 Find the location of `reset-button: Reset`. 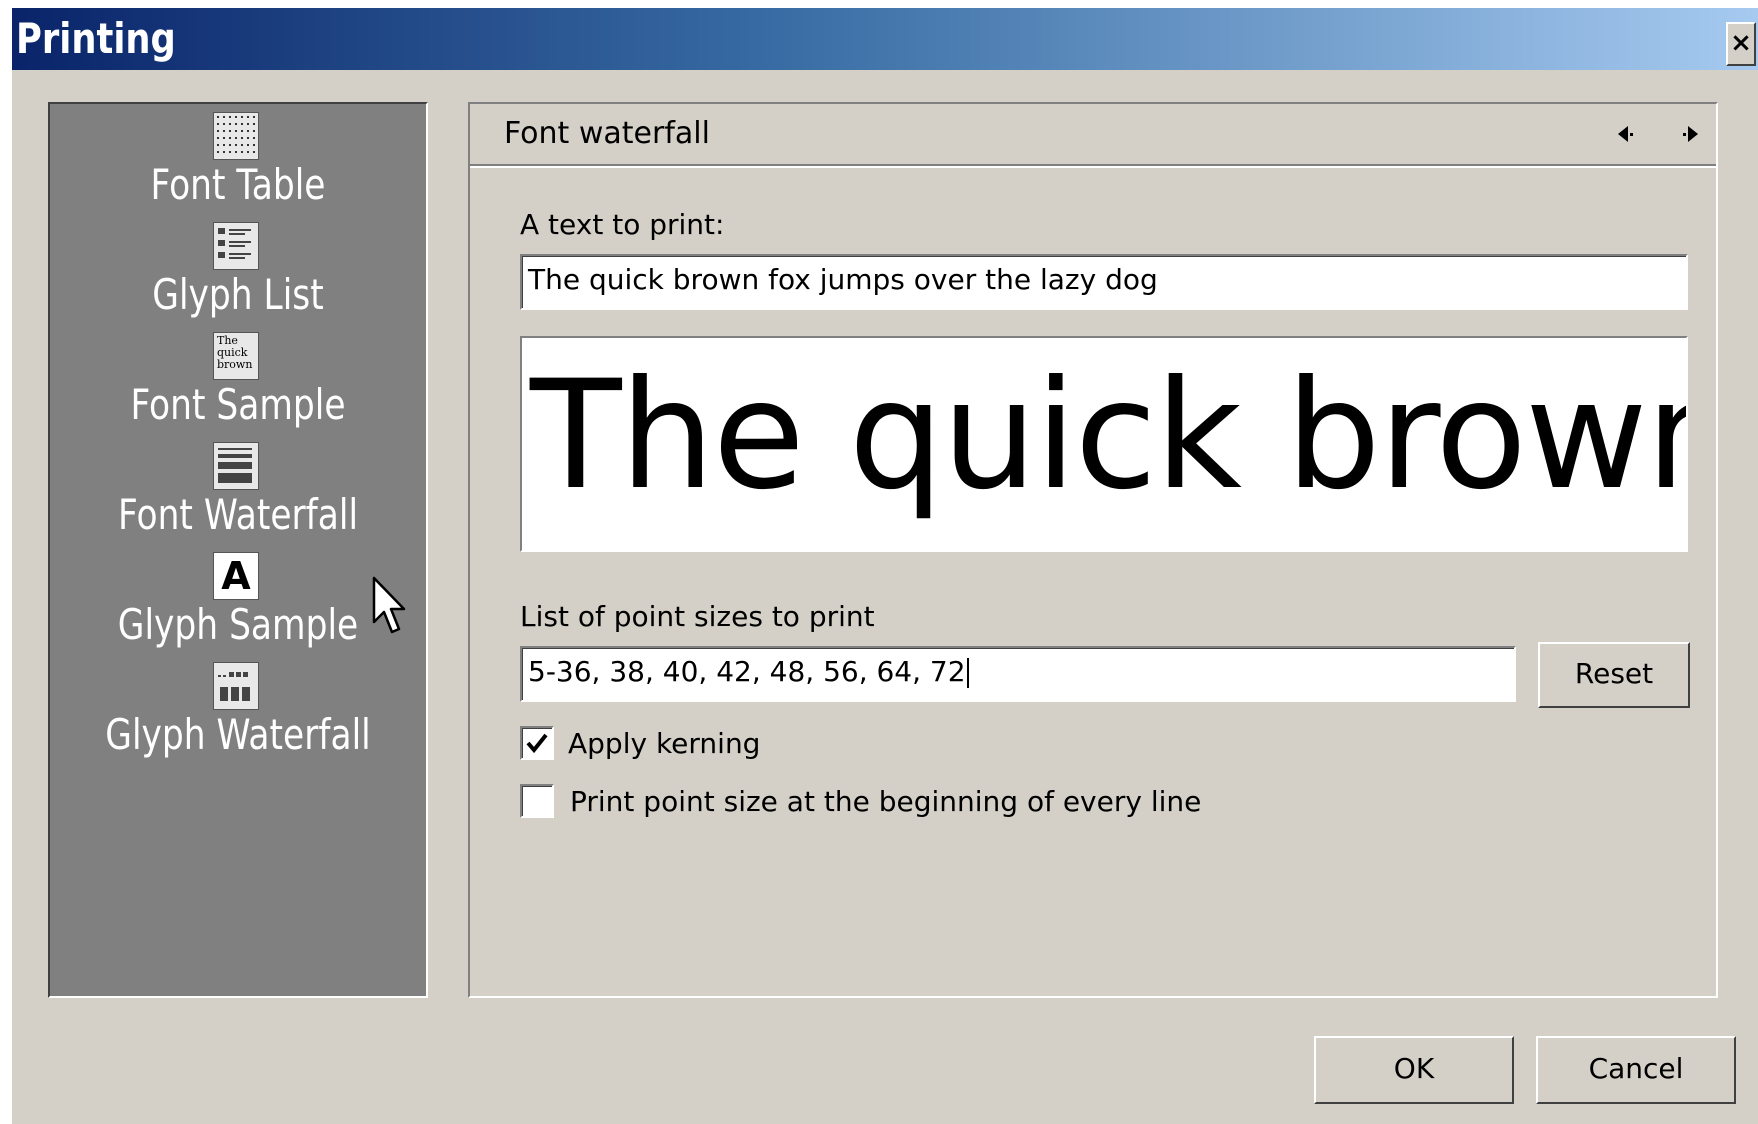

reset-button: Reset is located at coordinates (1614, 675).